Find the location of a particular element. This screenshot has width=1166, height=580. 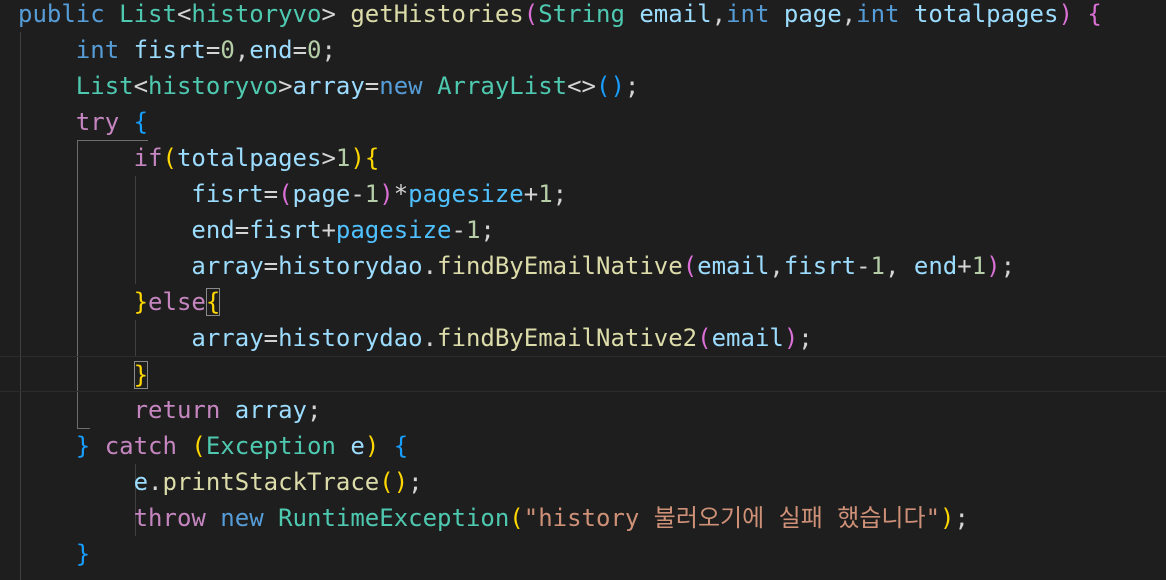

code-token: List is located at coordinates (104, 86).